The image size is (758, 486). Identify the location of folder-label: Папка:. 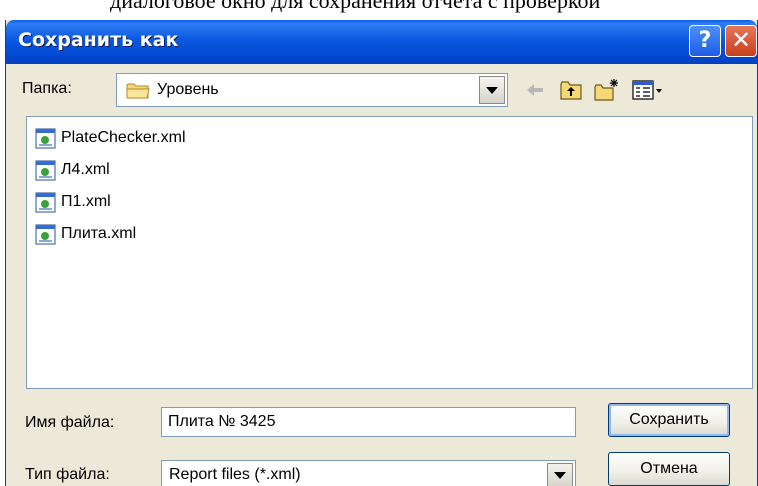
(47, 88).